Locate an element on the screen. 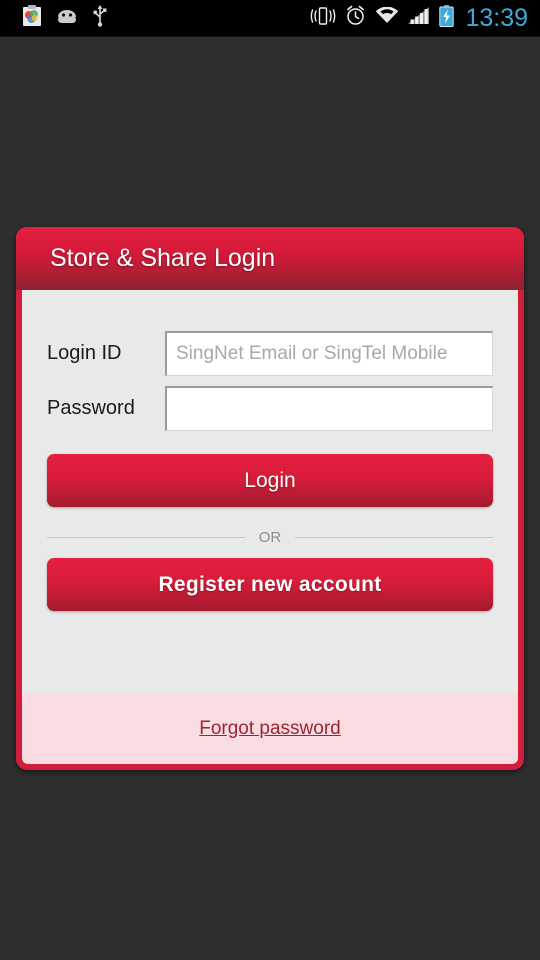 The width and height of the screenshot is (540, 960). wifi-icon is located at coordinates (387, 18).